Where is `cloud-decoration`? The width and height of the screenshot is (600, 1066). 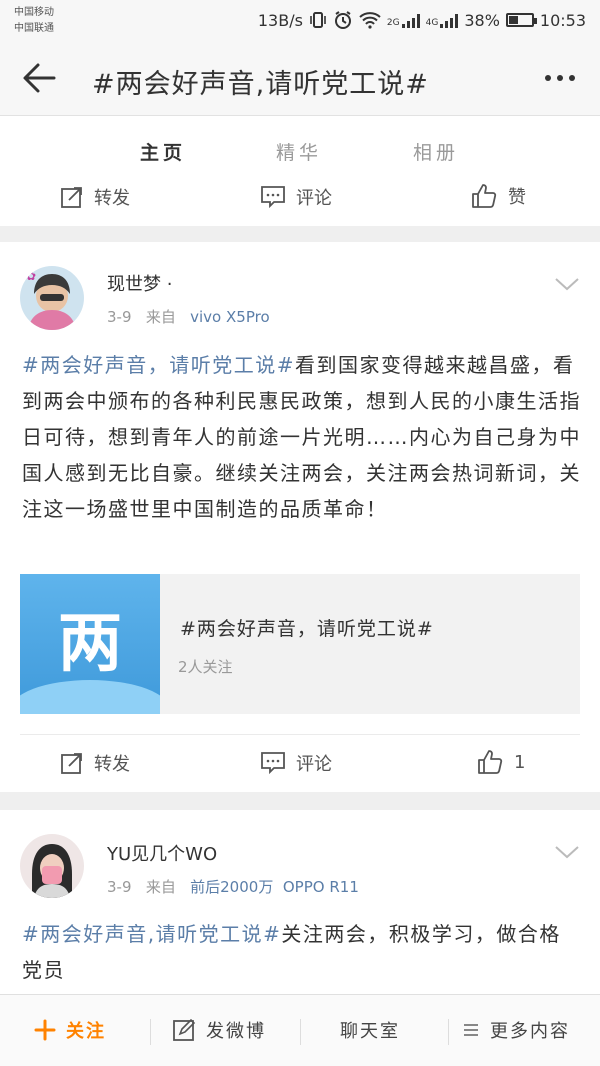
cloud-decoration is located at coordinates (90, 697).